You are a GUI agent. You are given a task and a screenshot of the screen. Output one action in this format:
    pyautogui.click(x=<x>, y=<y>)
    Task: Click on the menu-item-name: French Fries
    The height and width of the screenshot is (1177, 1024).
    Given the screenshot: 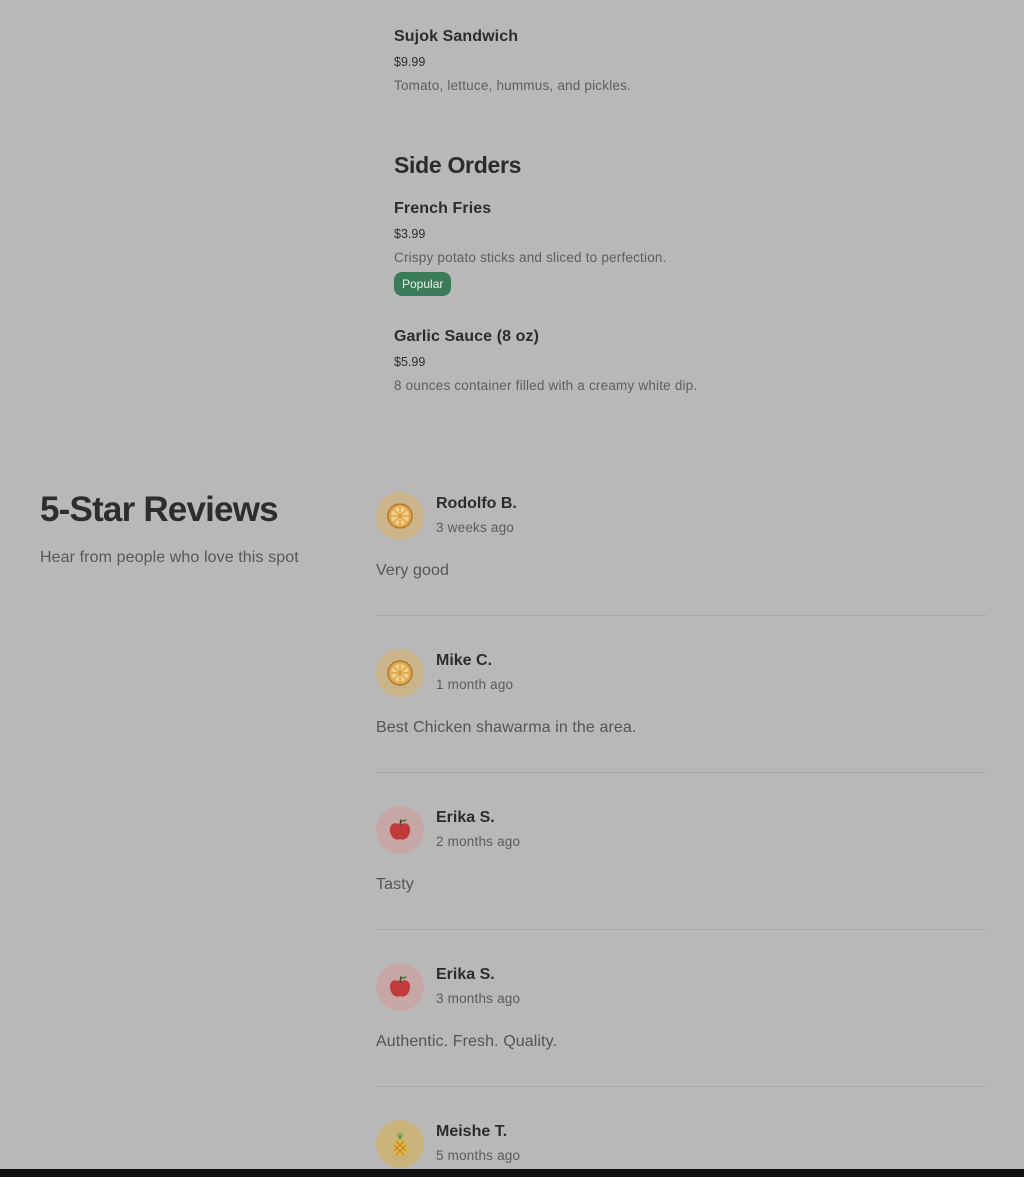 What is the action you would take?
    pyautogui.click(x=443, y=208)
    